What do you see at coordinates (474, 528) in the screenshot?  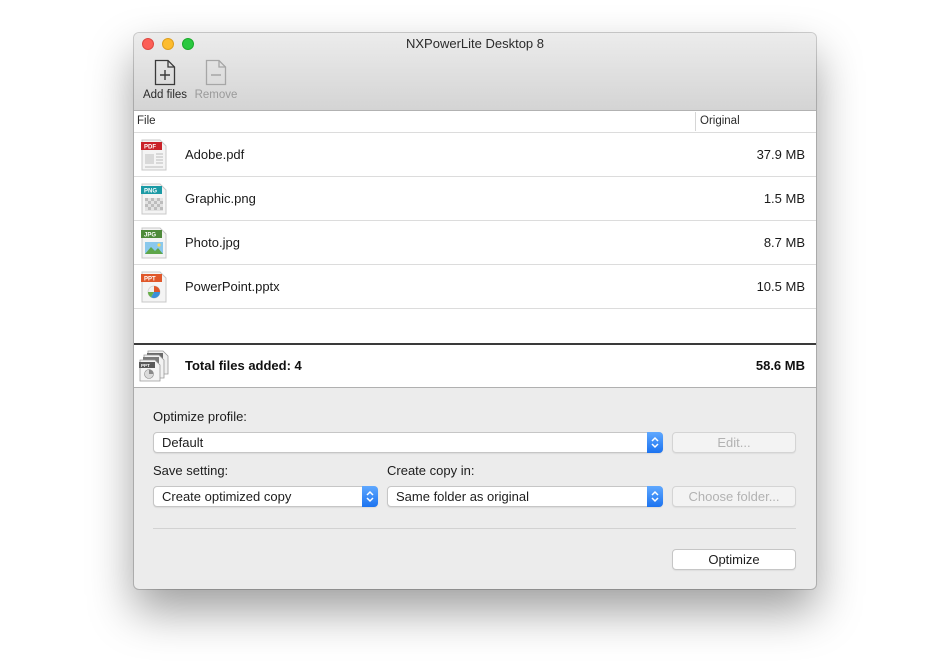 I see `section-divider` at bounding box center [474, 528].